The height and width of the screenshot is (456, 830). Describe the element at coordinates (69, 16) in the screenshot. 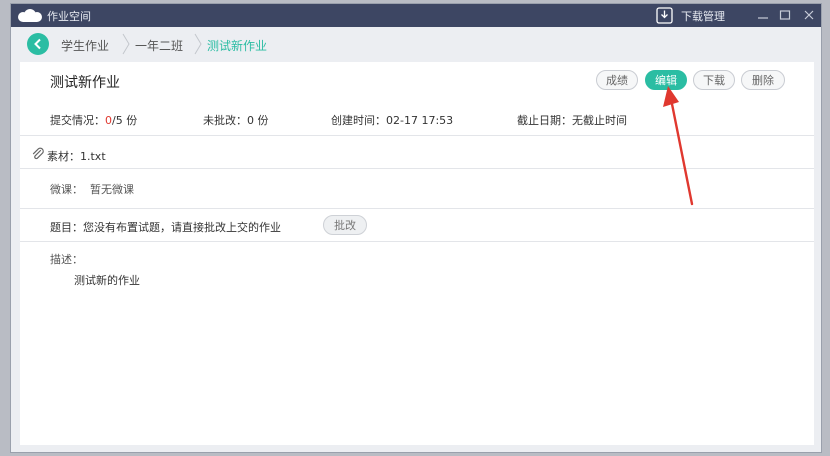

I see `app-title: 作业空间` at that location.